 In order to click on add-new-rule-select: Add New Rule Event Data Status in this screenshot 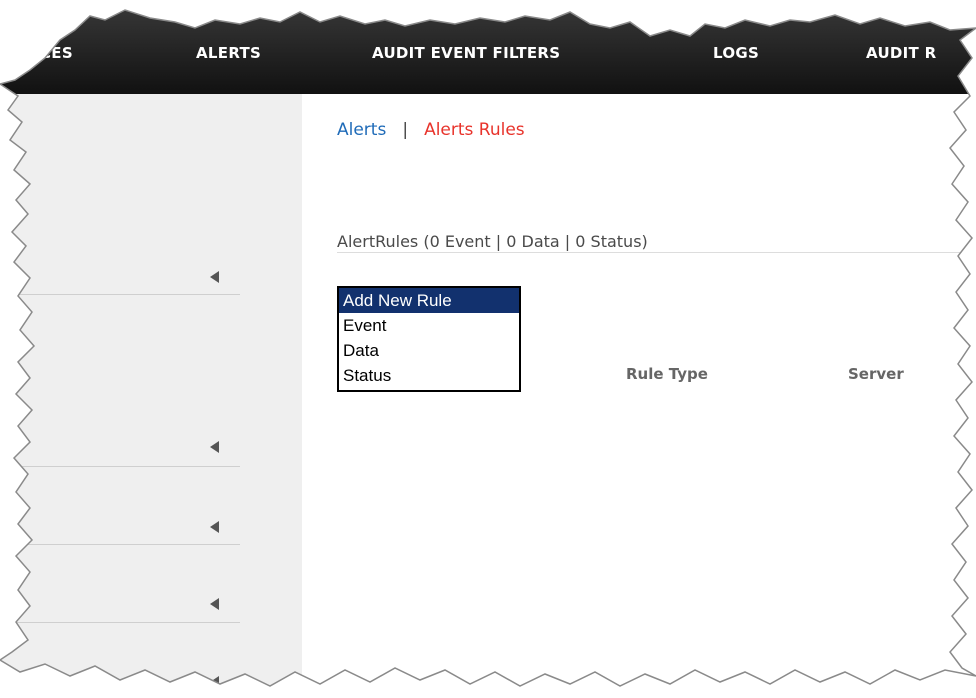, I will do `click(429, 339)`.